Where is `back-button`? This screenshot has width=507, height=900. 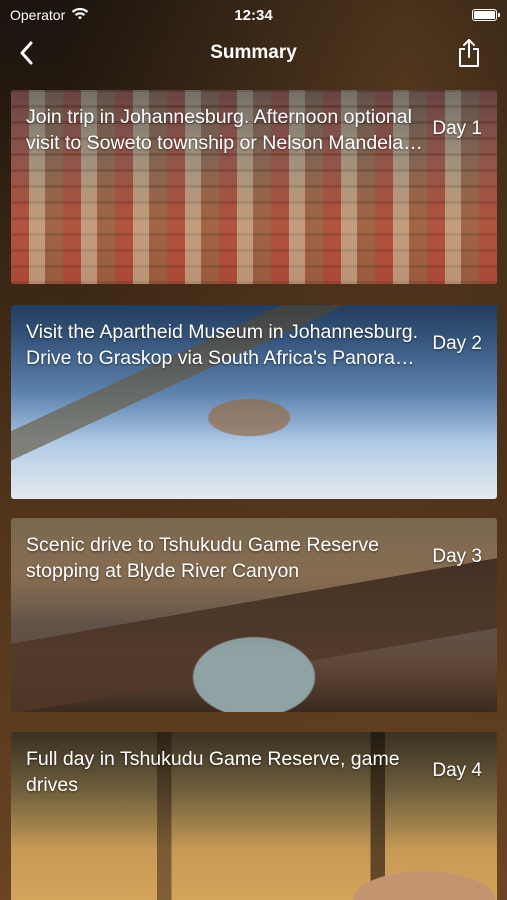 back-button is located at coordinates (27, 53).